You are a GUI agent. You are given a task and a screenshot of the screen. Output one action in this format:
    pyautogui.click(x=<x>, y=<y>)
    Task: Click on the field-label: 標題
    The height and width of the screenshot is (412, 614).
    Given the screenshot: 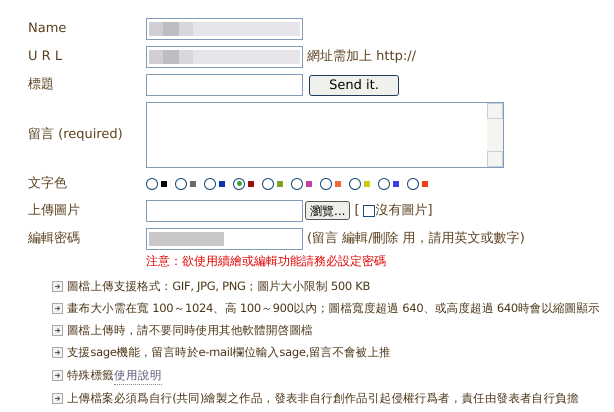 What is the action you would take?
    pyautogui.click(x=41, y=85)
    